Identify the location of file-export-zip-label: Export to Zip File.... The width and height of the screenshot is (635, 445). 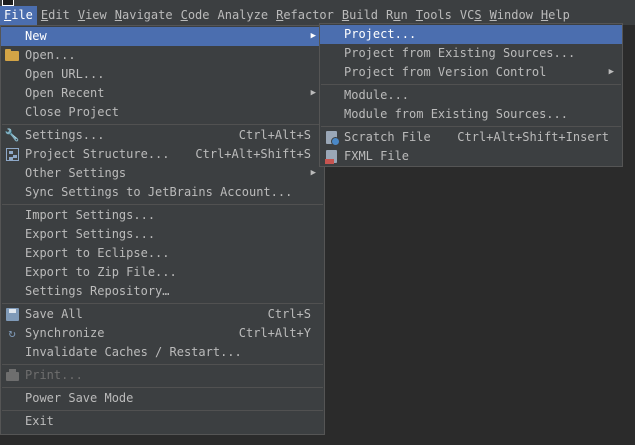
(101, 272).